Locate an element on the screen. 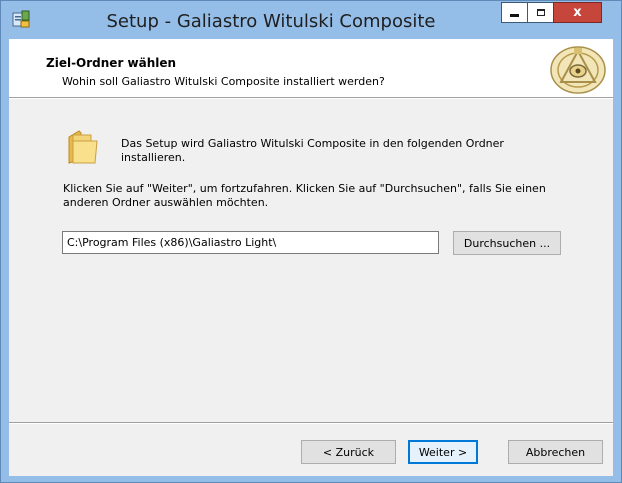  header-separator is located at coordinates (311, 98).